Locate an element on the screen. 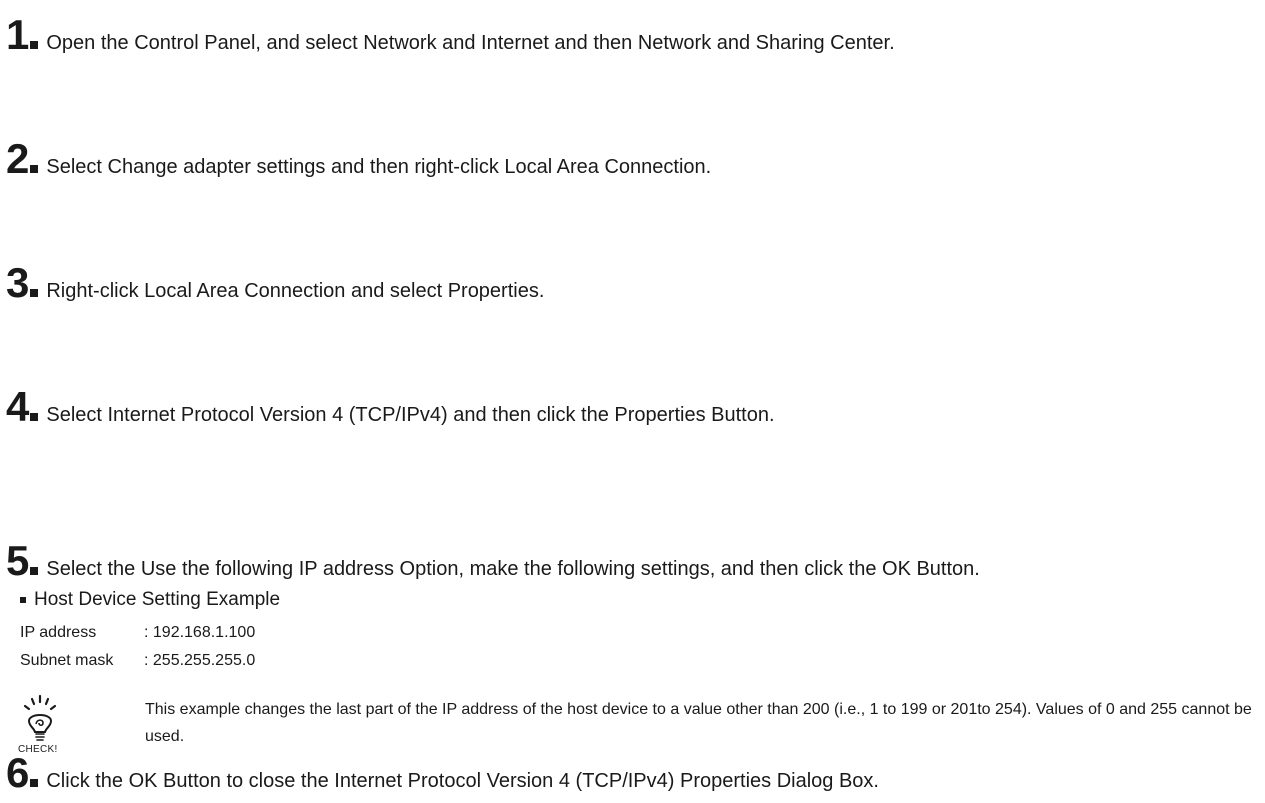 The image size is (1265, 803). step-number: 3 is located at coordinates (17, 282).